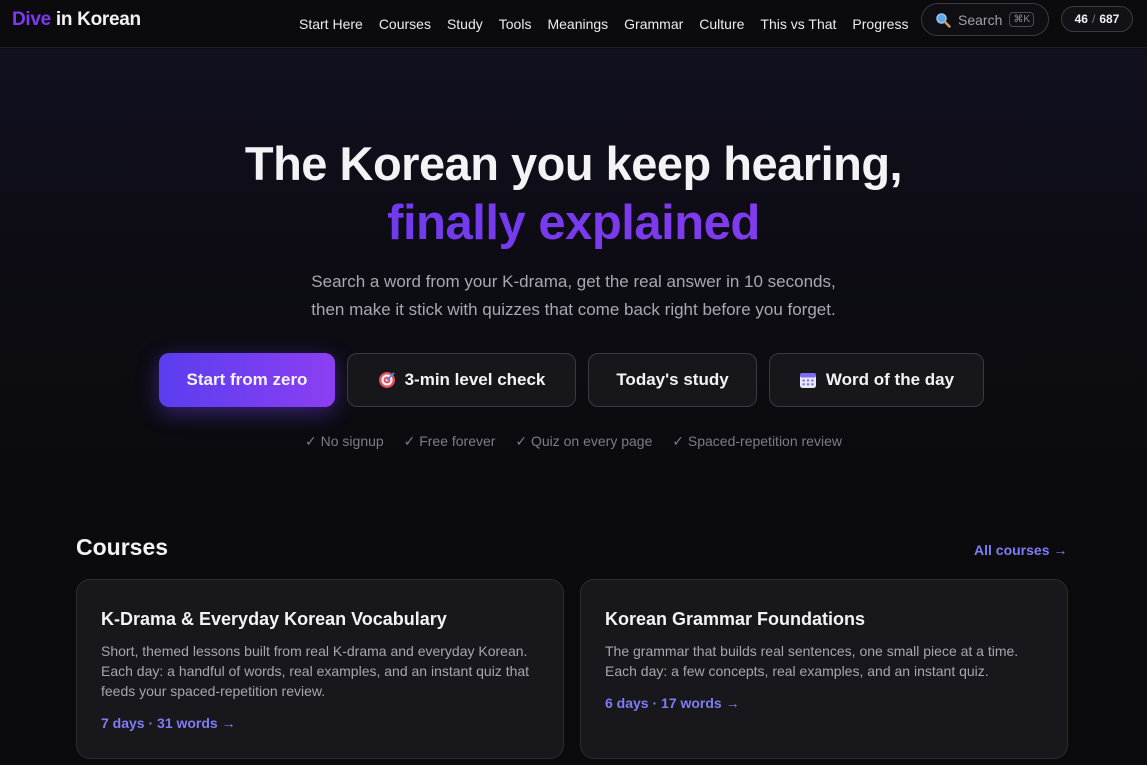 The image size is (1147, 765). I want to click on nav-link-tools: Tools, so click(515, 24).